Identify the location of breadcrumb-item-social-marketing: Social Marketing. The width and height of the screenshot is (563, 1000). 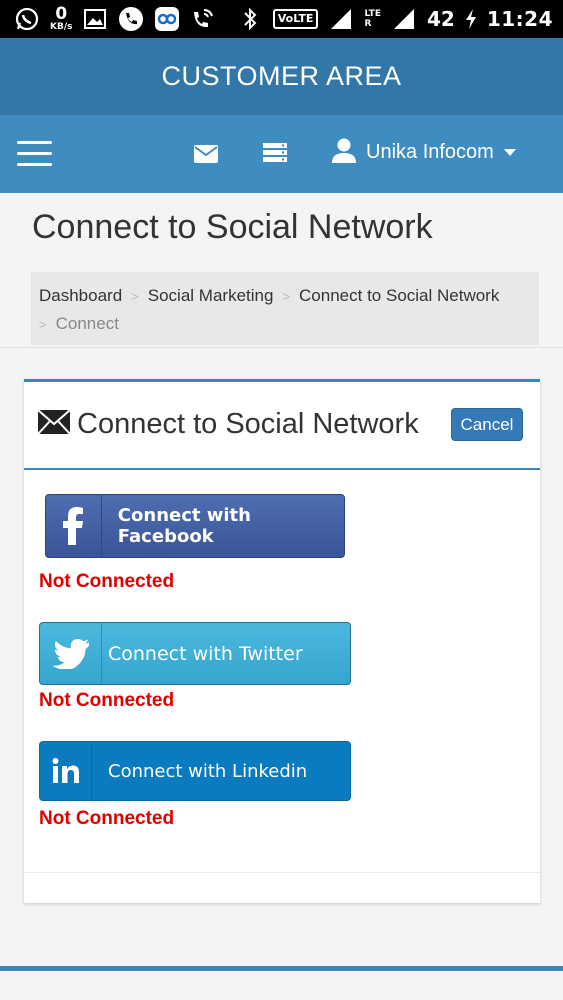
(211, 295).